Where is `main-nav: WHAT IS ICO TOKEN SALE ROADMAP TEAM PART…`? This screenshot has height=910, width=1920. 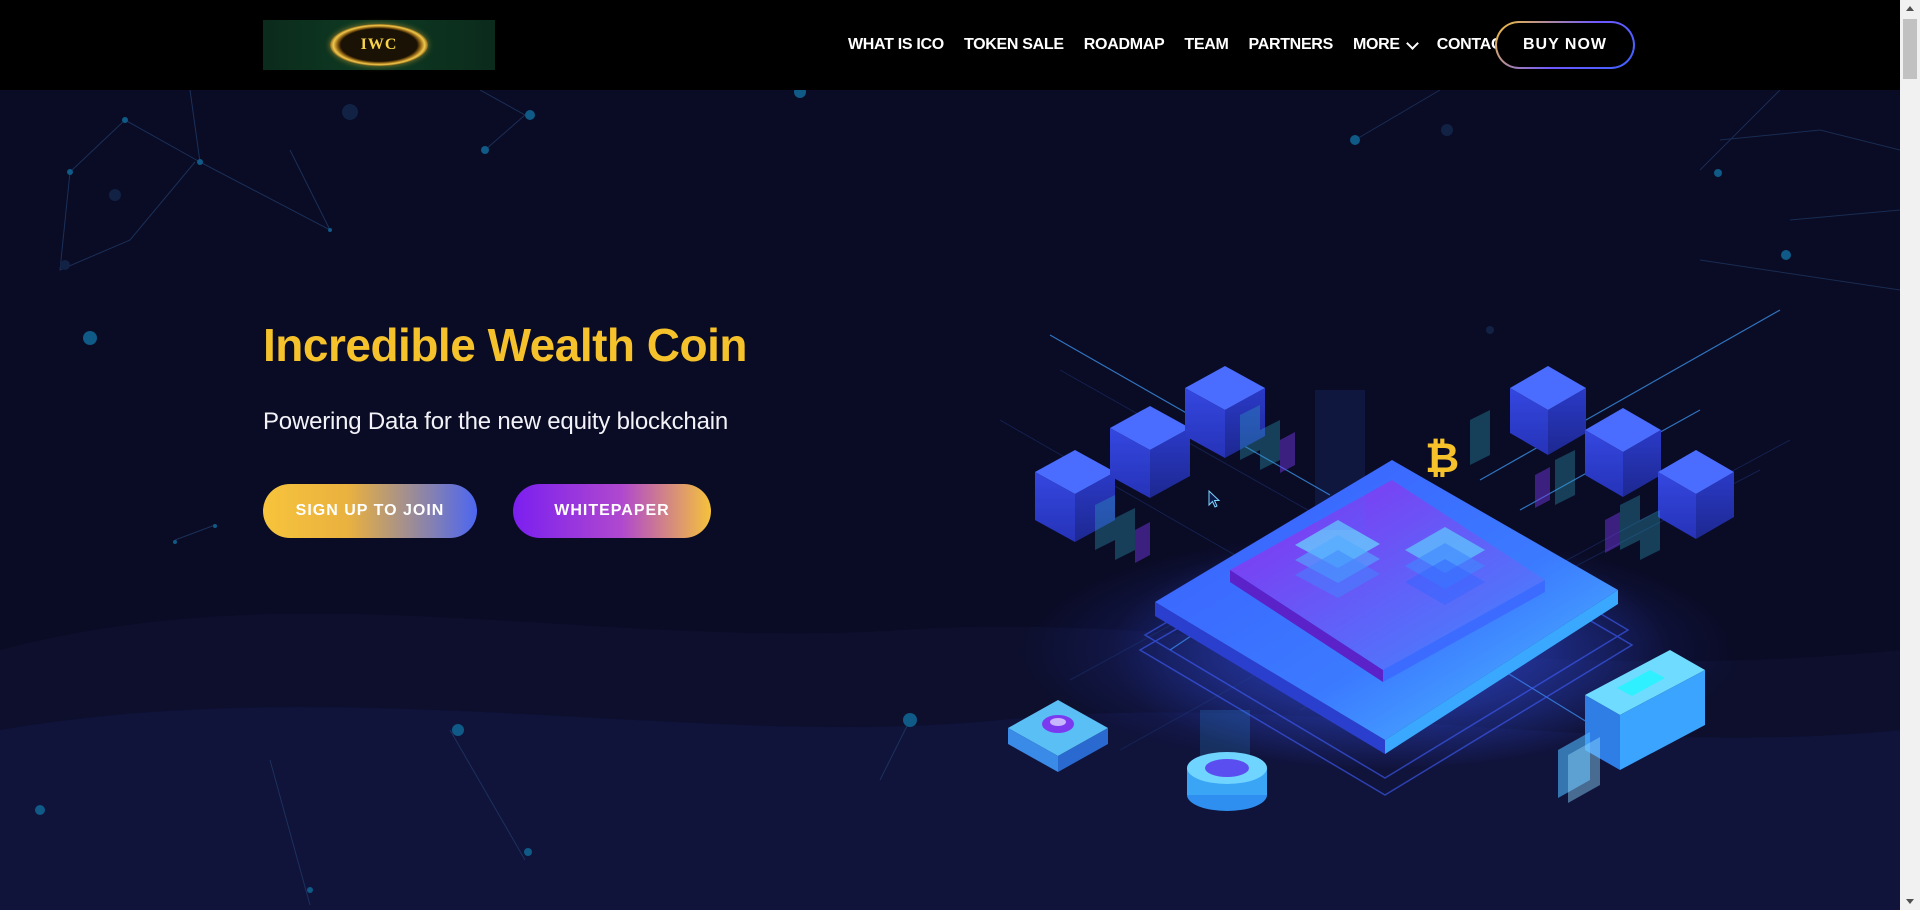 main-nav: WHAT IS ICO TOKEN SALE ROADMAP TEAM PART… is located at coordinates (1190, 45).